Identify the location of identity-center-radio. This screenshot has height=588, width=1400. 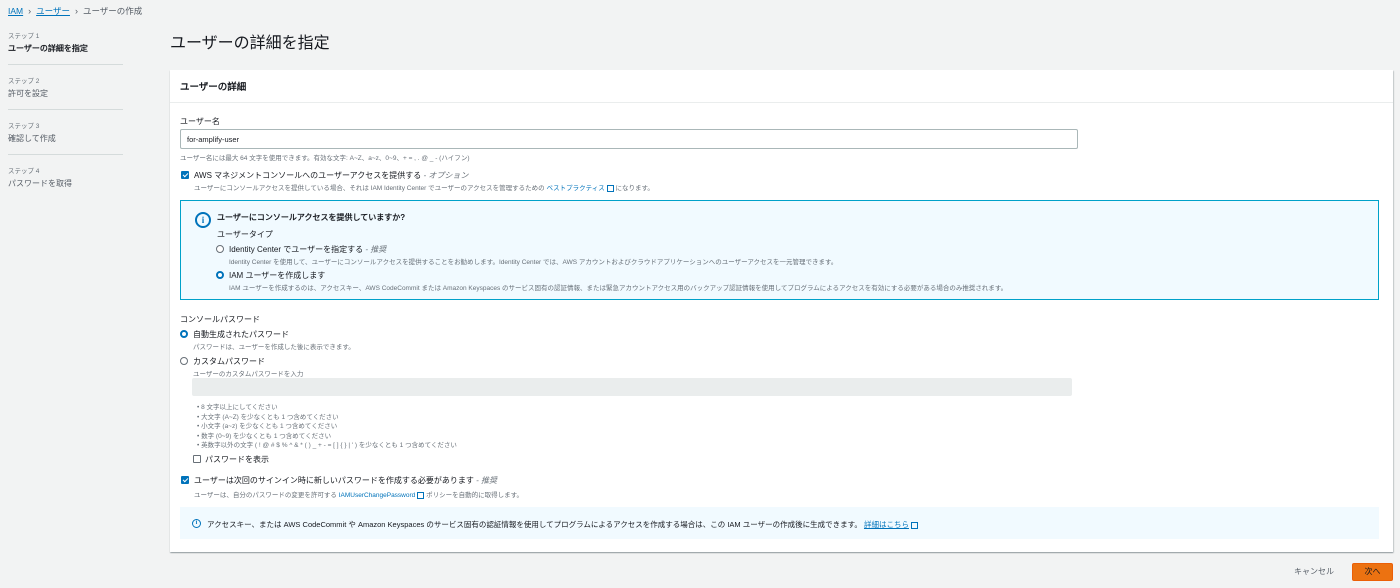
(220, 249).